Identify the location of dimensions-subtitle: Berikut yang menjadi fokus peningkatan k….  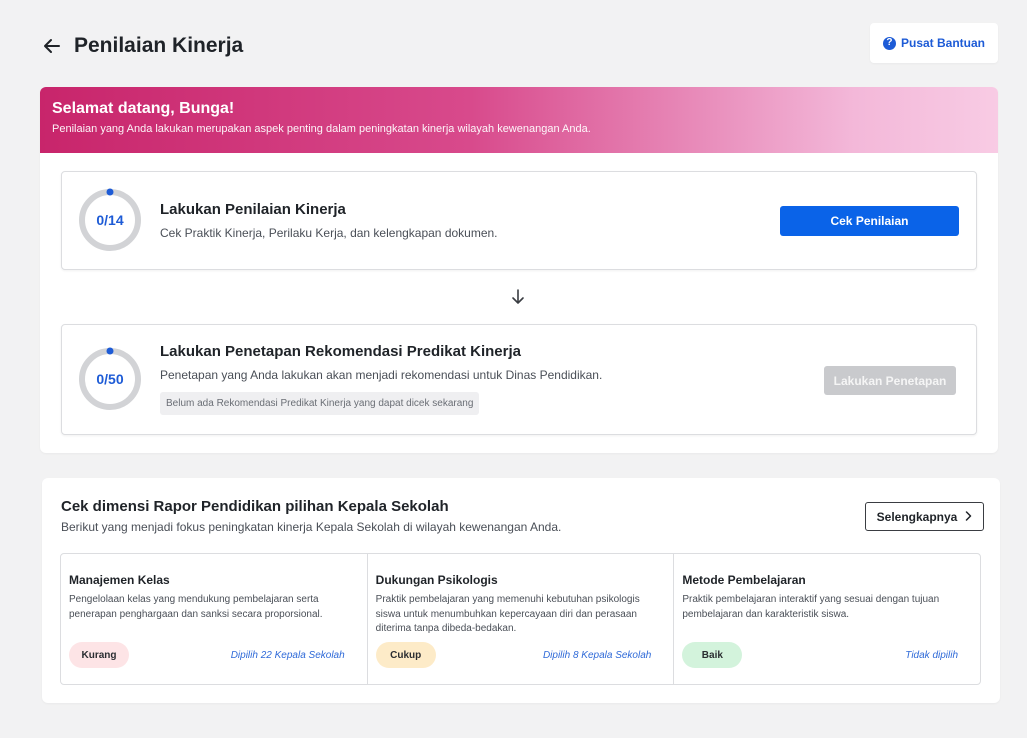
(311, 527).